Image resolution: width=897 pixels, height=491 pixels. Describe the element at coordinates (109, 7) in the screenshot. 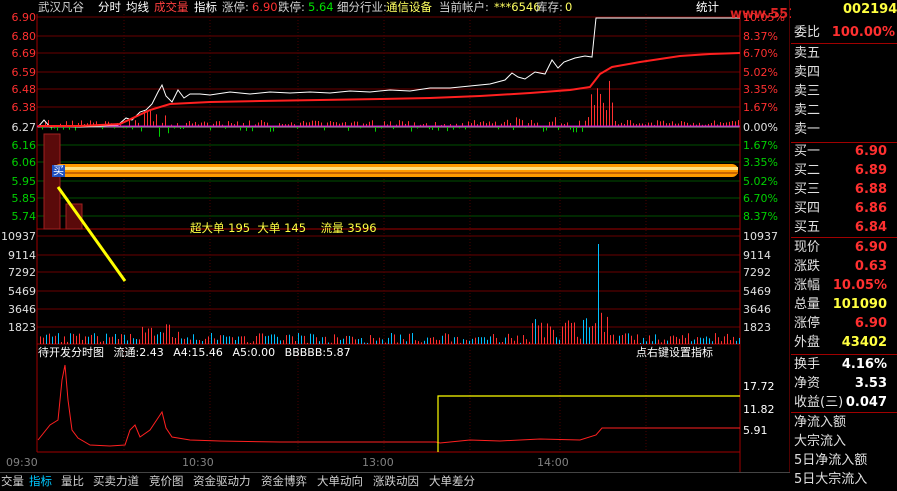

I see `menu-fenshi: 分时` at that location.